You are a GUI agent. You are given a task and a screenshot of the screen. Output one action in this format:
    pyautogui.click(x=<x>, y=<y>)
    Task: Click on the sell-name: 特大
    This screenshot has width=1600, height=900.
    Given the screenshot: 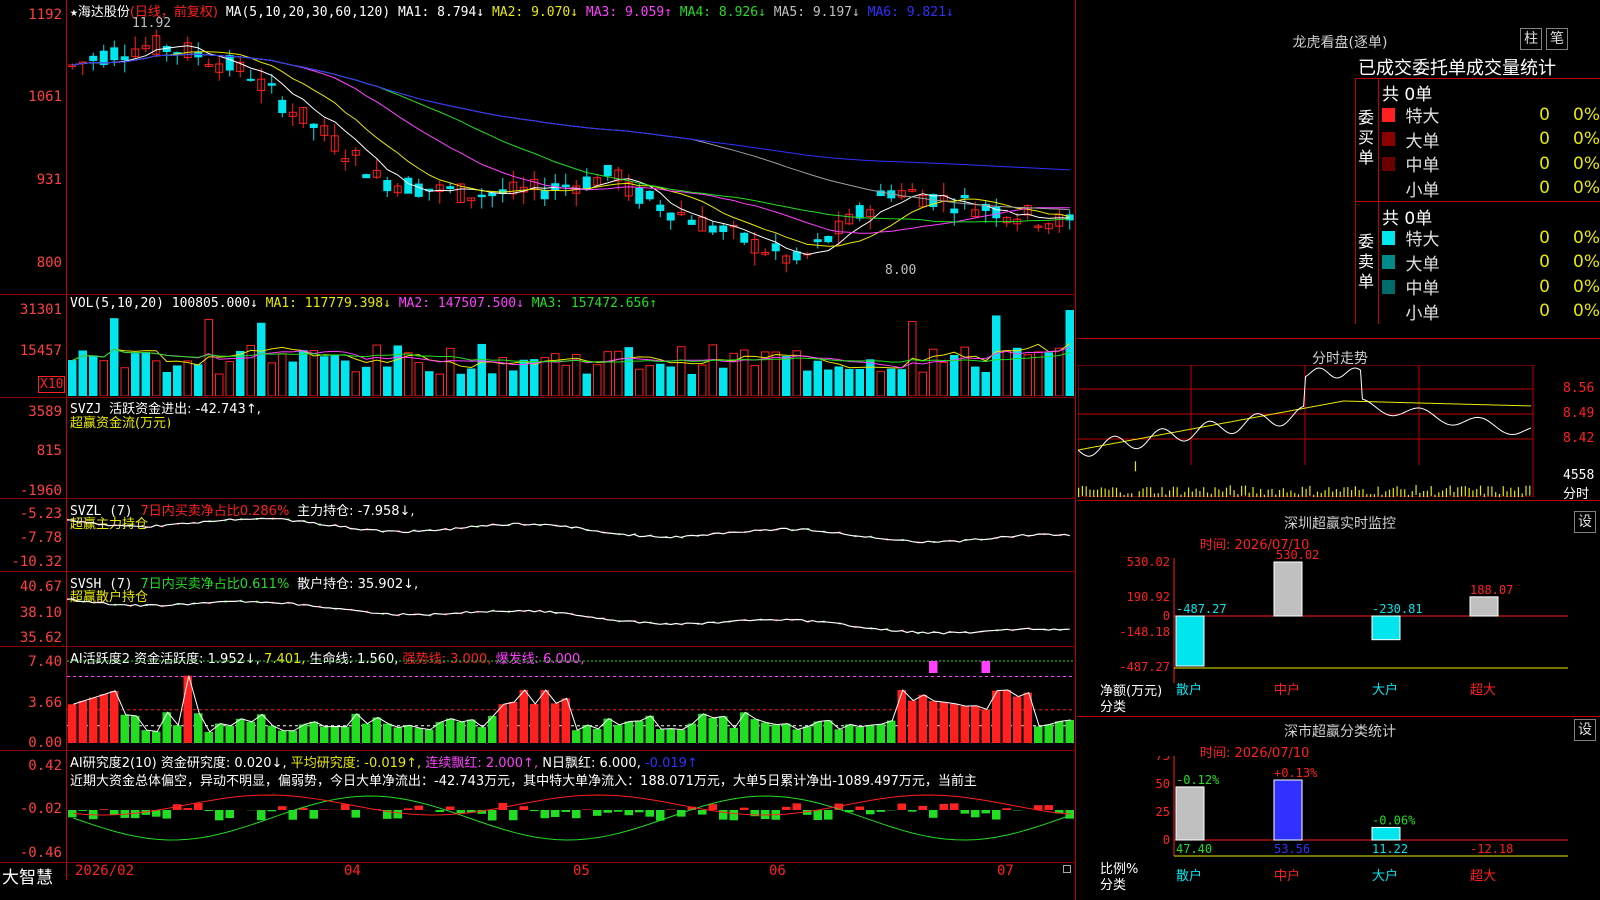 What is the action you would take?
    pyautogui.click(x=1422, y=240)
    